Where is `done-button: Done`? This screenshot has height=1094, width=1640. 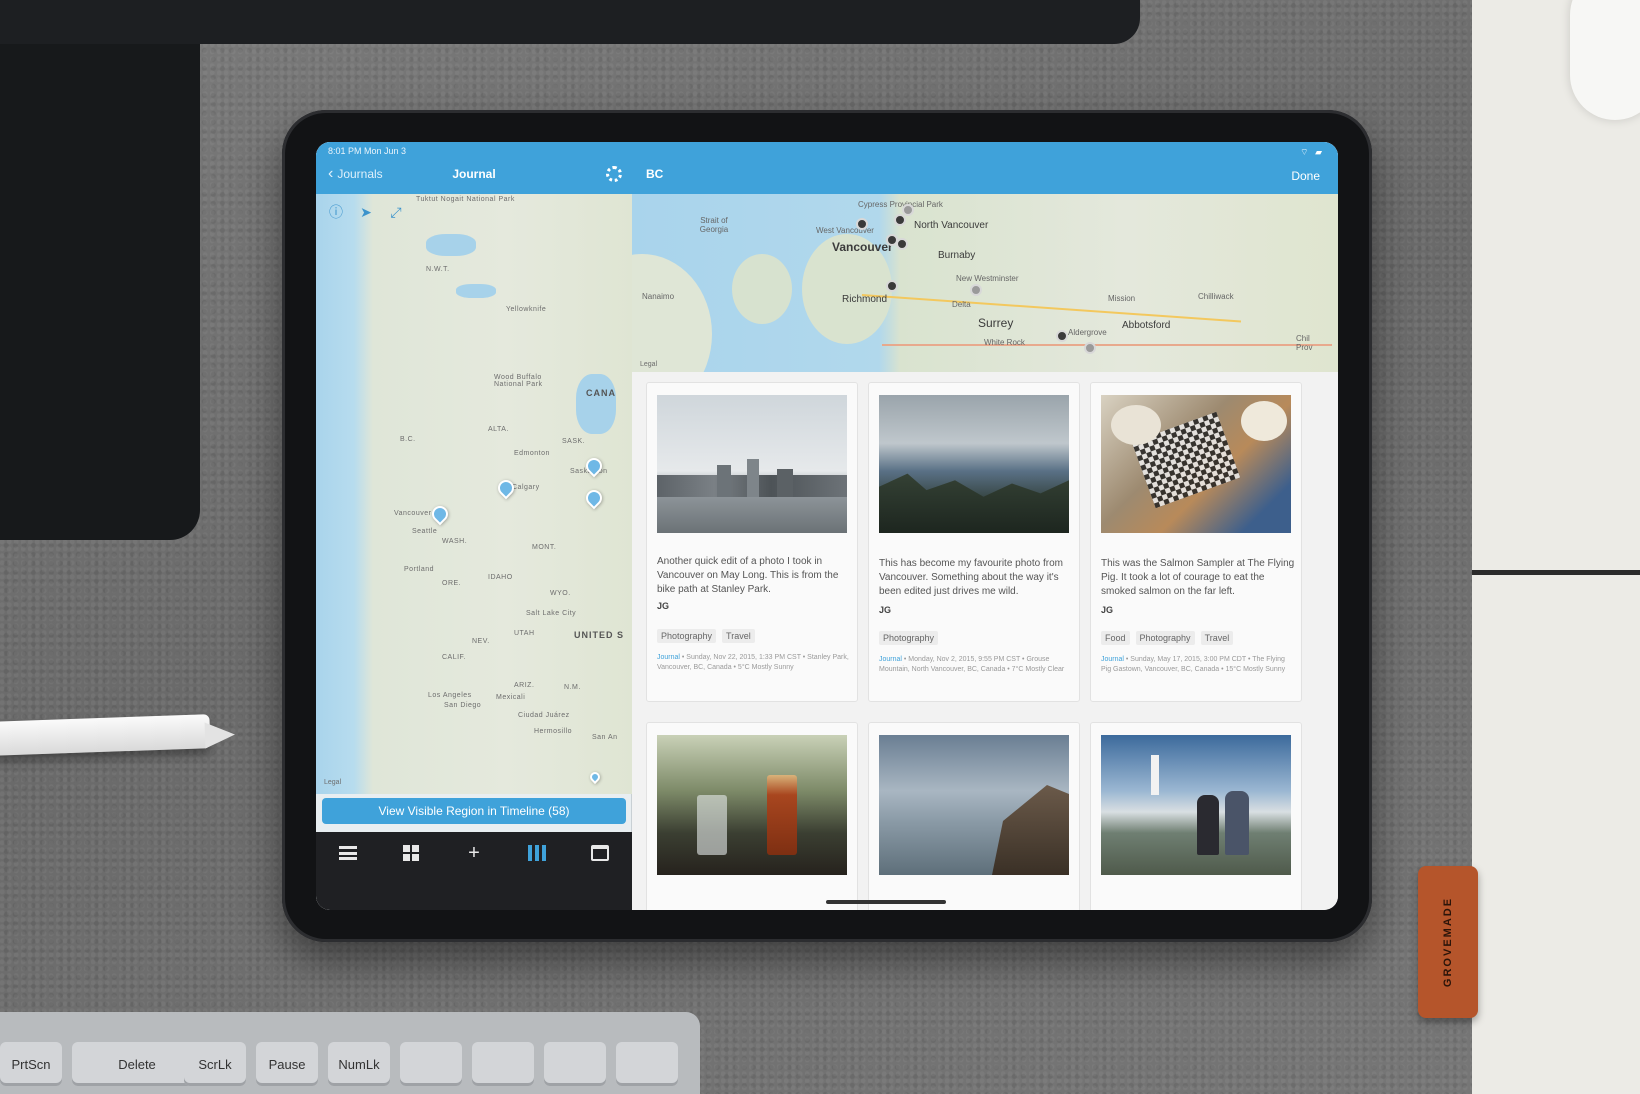
done-button: Done is located at coordinates (1305, 176).